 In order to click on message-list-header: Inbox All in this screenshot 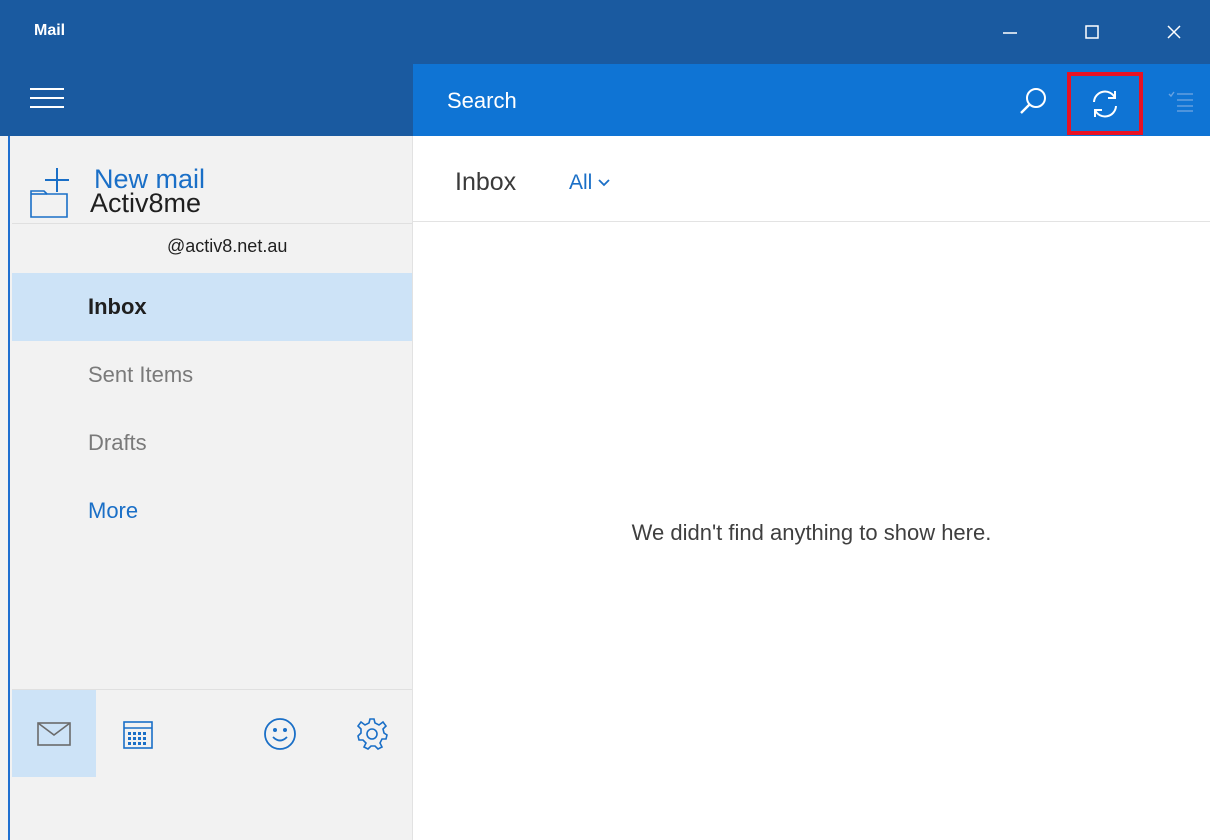, I will do `click(811, 179)`.